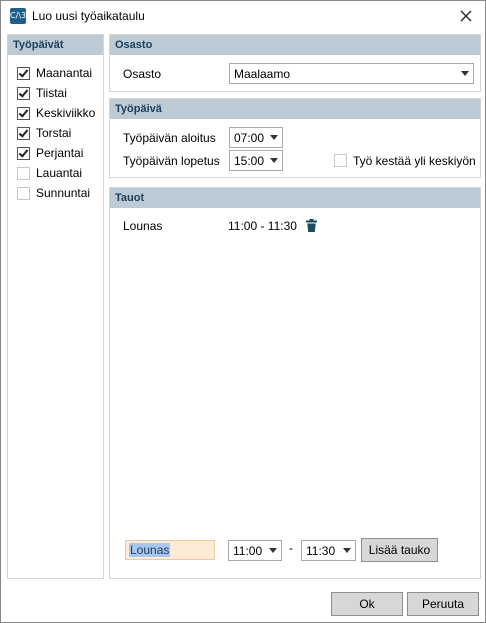 The height and width of the screenshot is (623, 486). Describe the element at coordinates (150, 550) in the screenshot. I see `break-name-input-value: Lounas` at that location.